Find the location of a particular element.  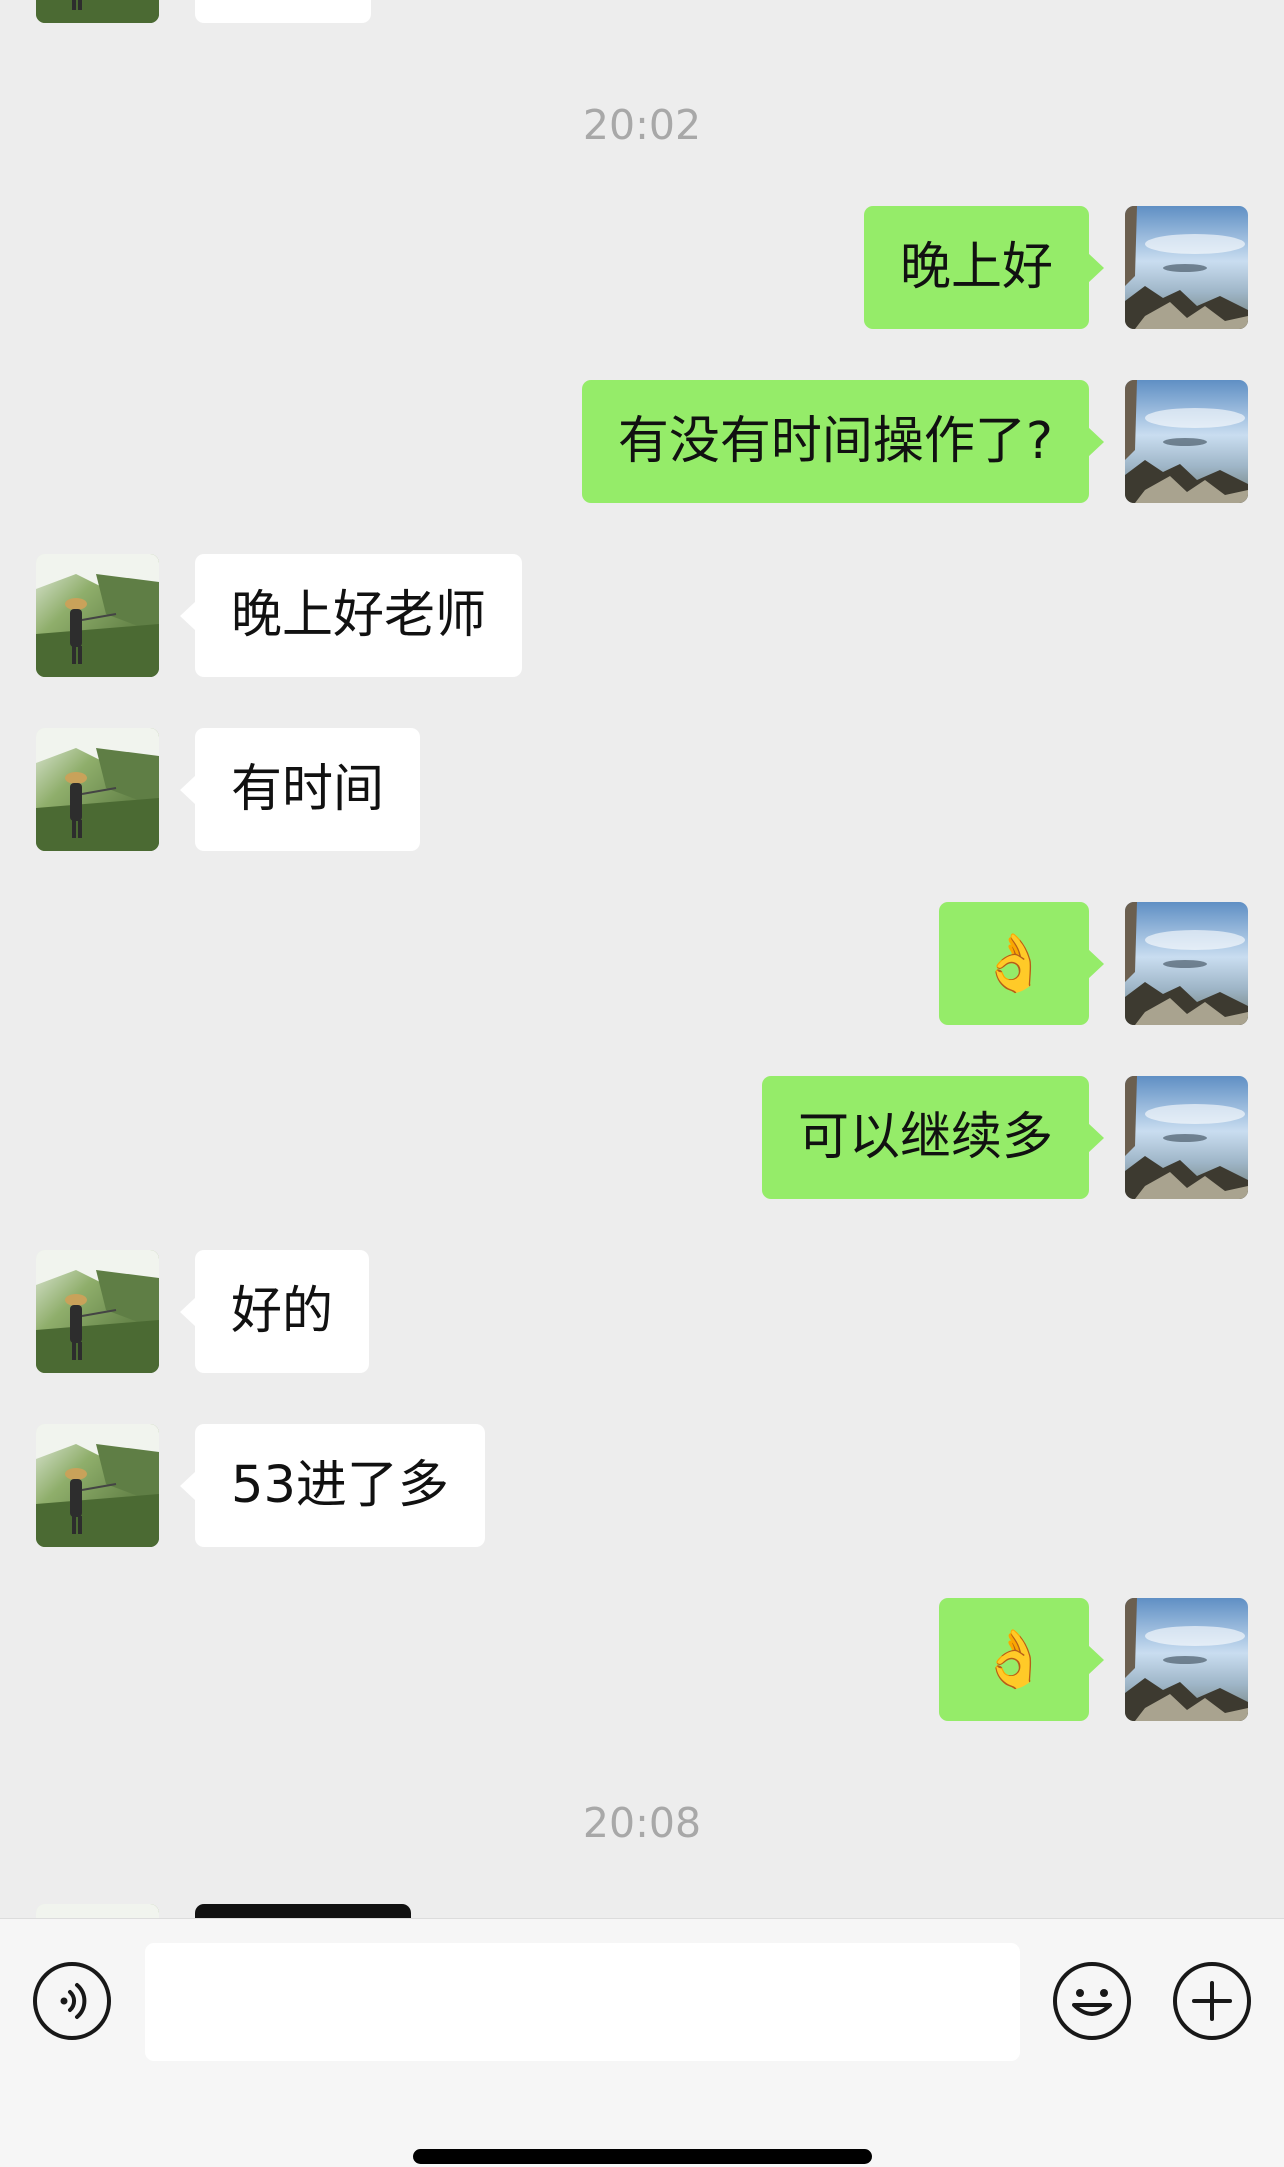

plus-icon is located at coordinates (1212, 2001).